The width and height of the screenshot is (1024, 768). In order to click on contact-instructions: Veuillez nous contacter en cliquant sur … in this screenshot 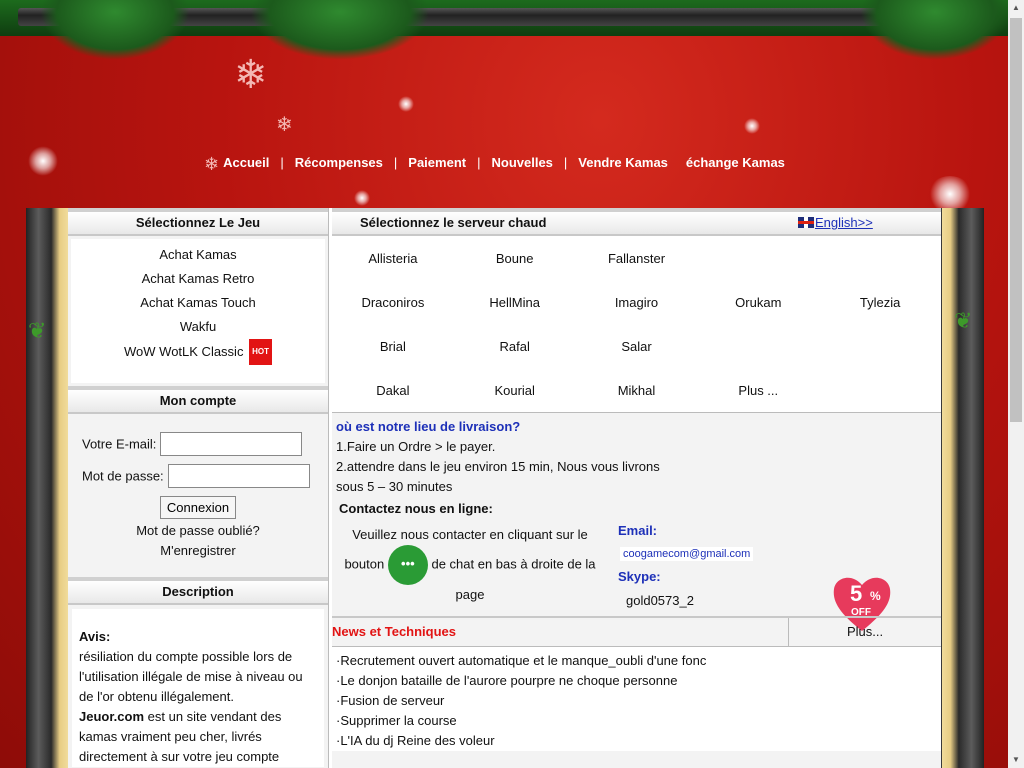, I will do `click(470, 565)`.